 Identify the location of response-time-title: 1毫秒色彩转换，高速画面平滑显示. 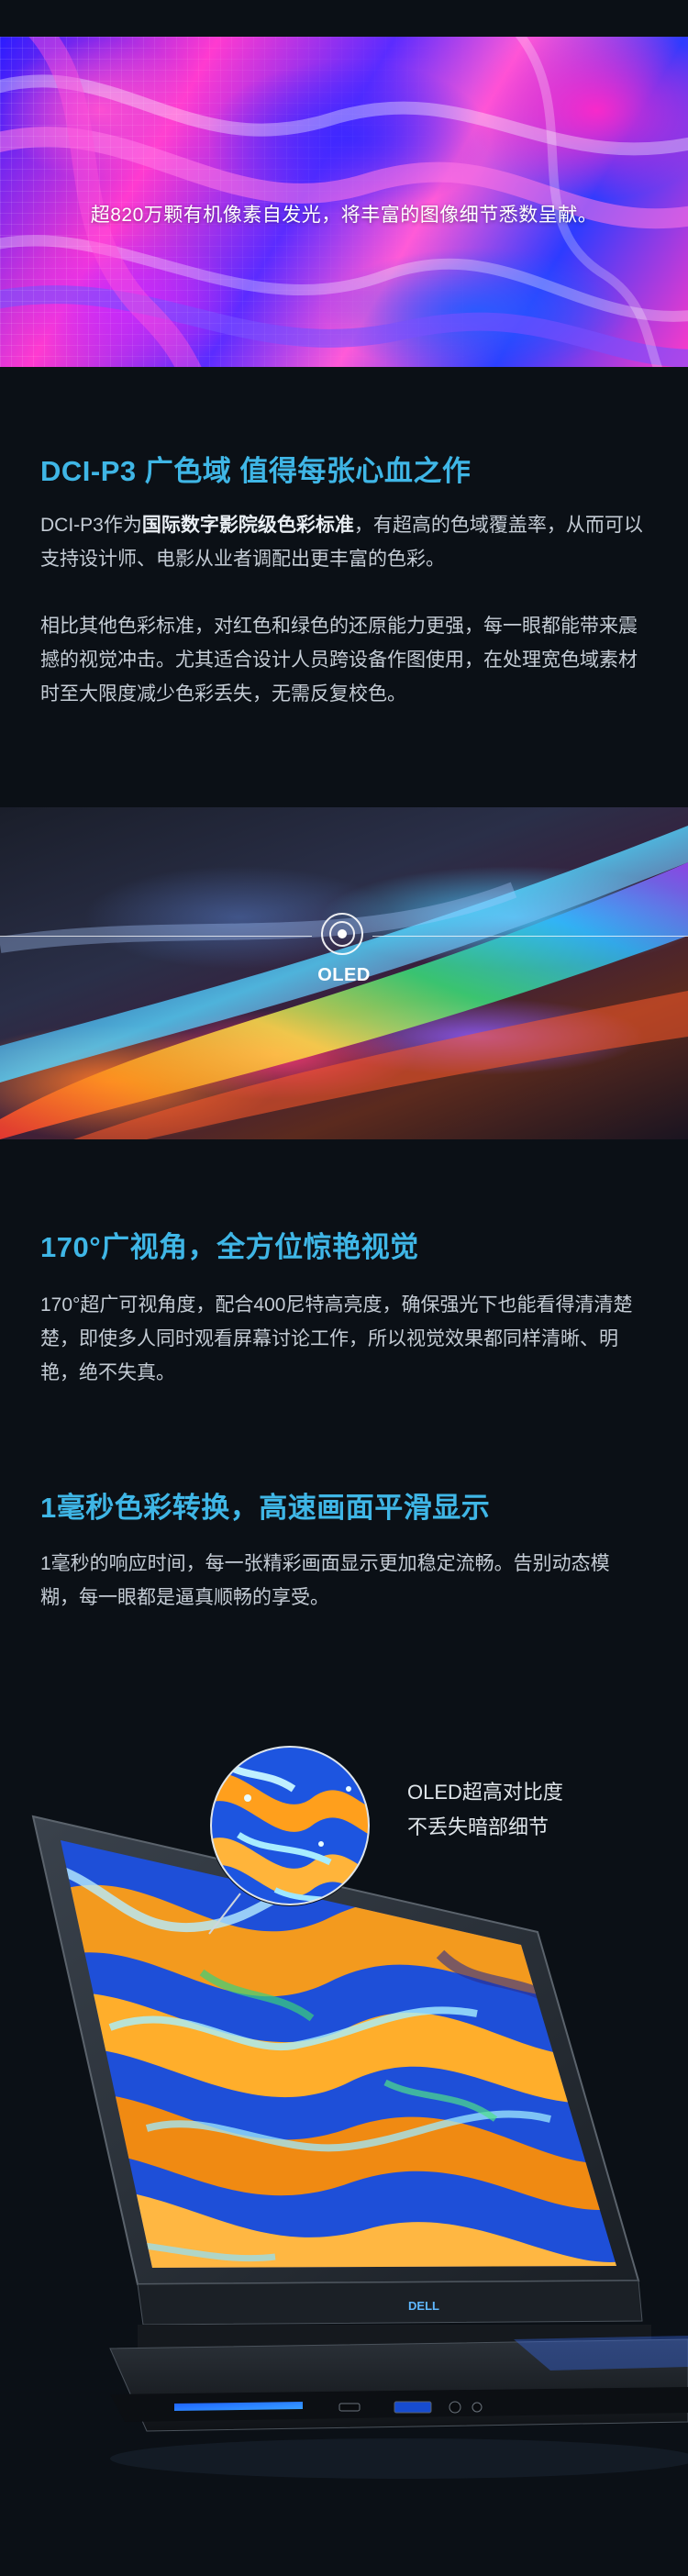
(265, 1508).